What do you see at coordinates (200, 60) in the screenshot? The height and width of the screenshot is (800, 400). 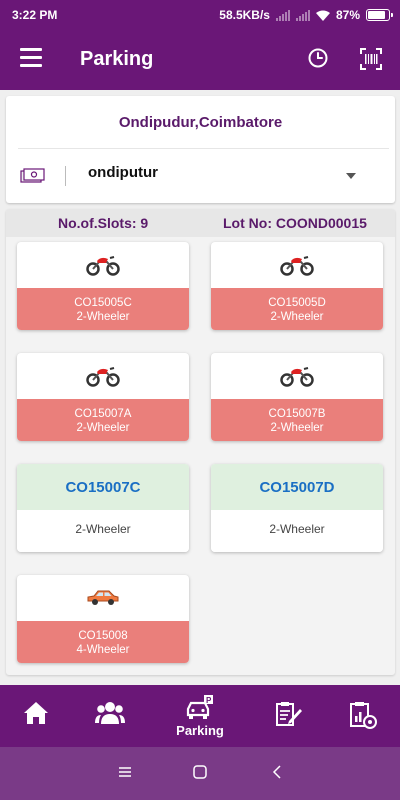 I see `app-bar: Parking` at bounding box center [200, 60].